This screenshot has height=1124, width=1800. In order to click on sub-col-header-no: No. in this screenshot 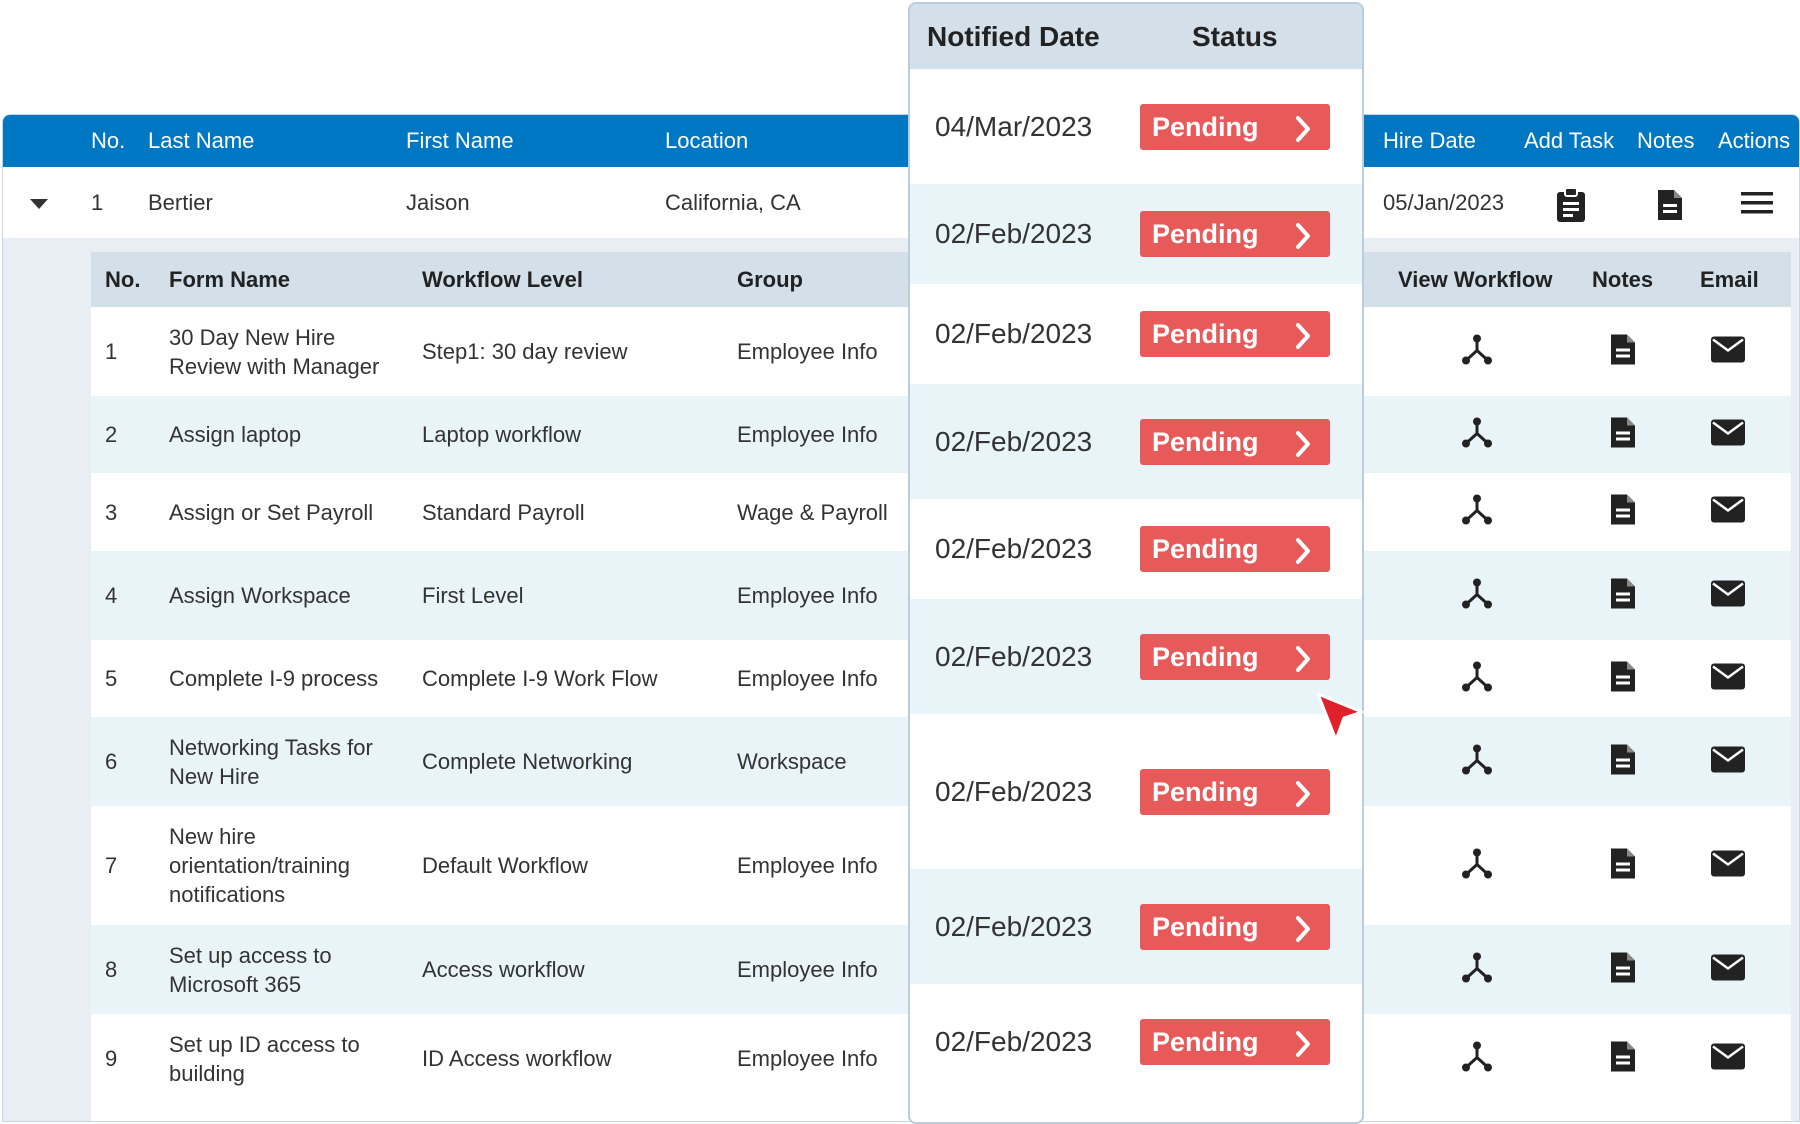, I will do `click(122, 279)`.